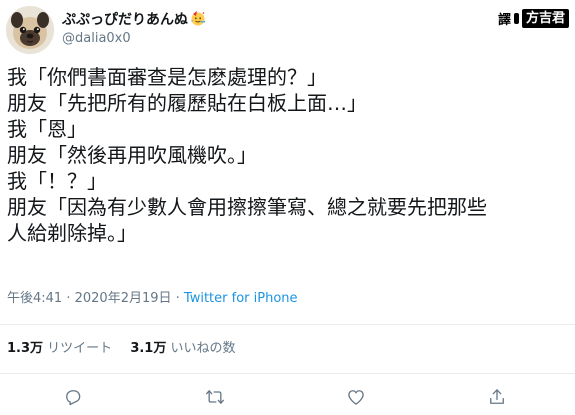 This screenshot has height=415, width=575. Describe the element at coordinates (47, 129) in the screenshot. I see `tweet-line: 我「恩」` at that location.